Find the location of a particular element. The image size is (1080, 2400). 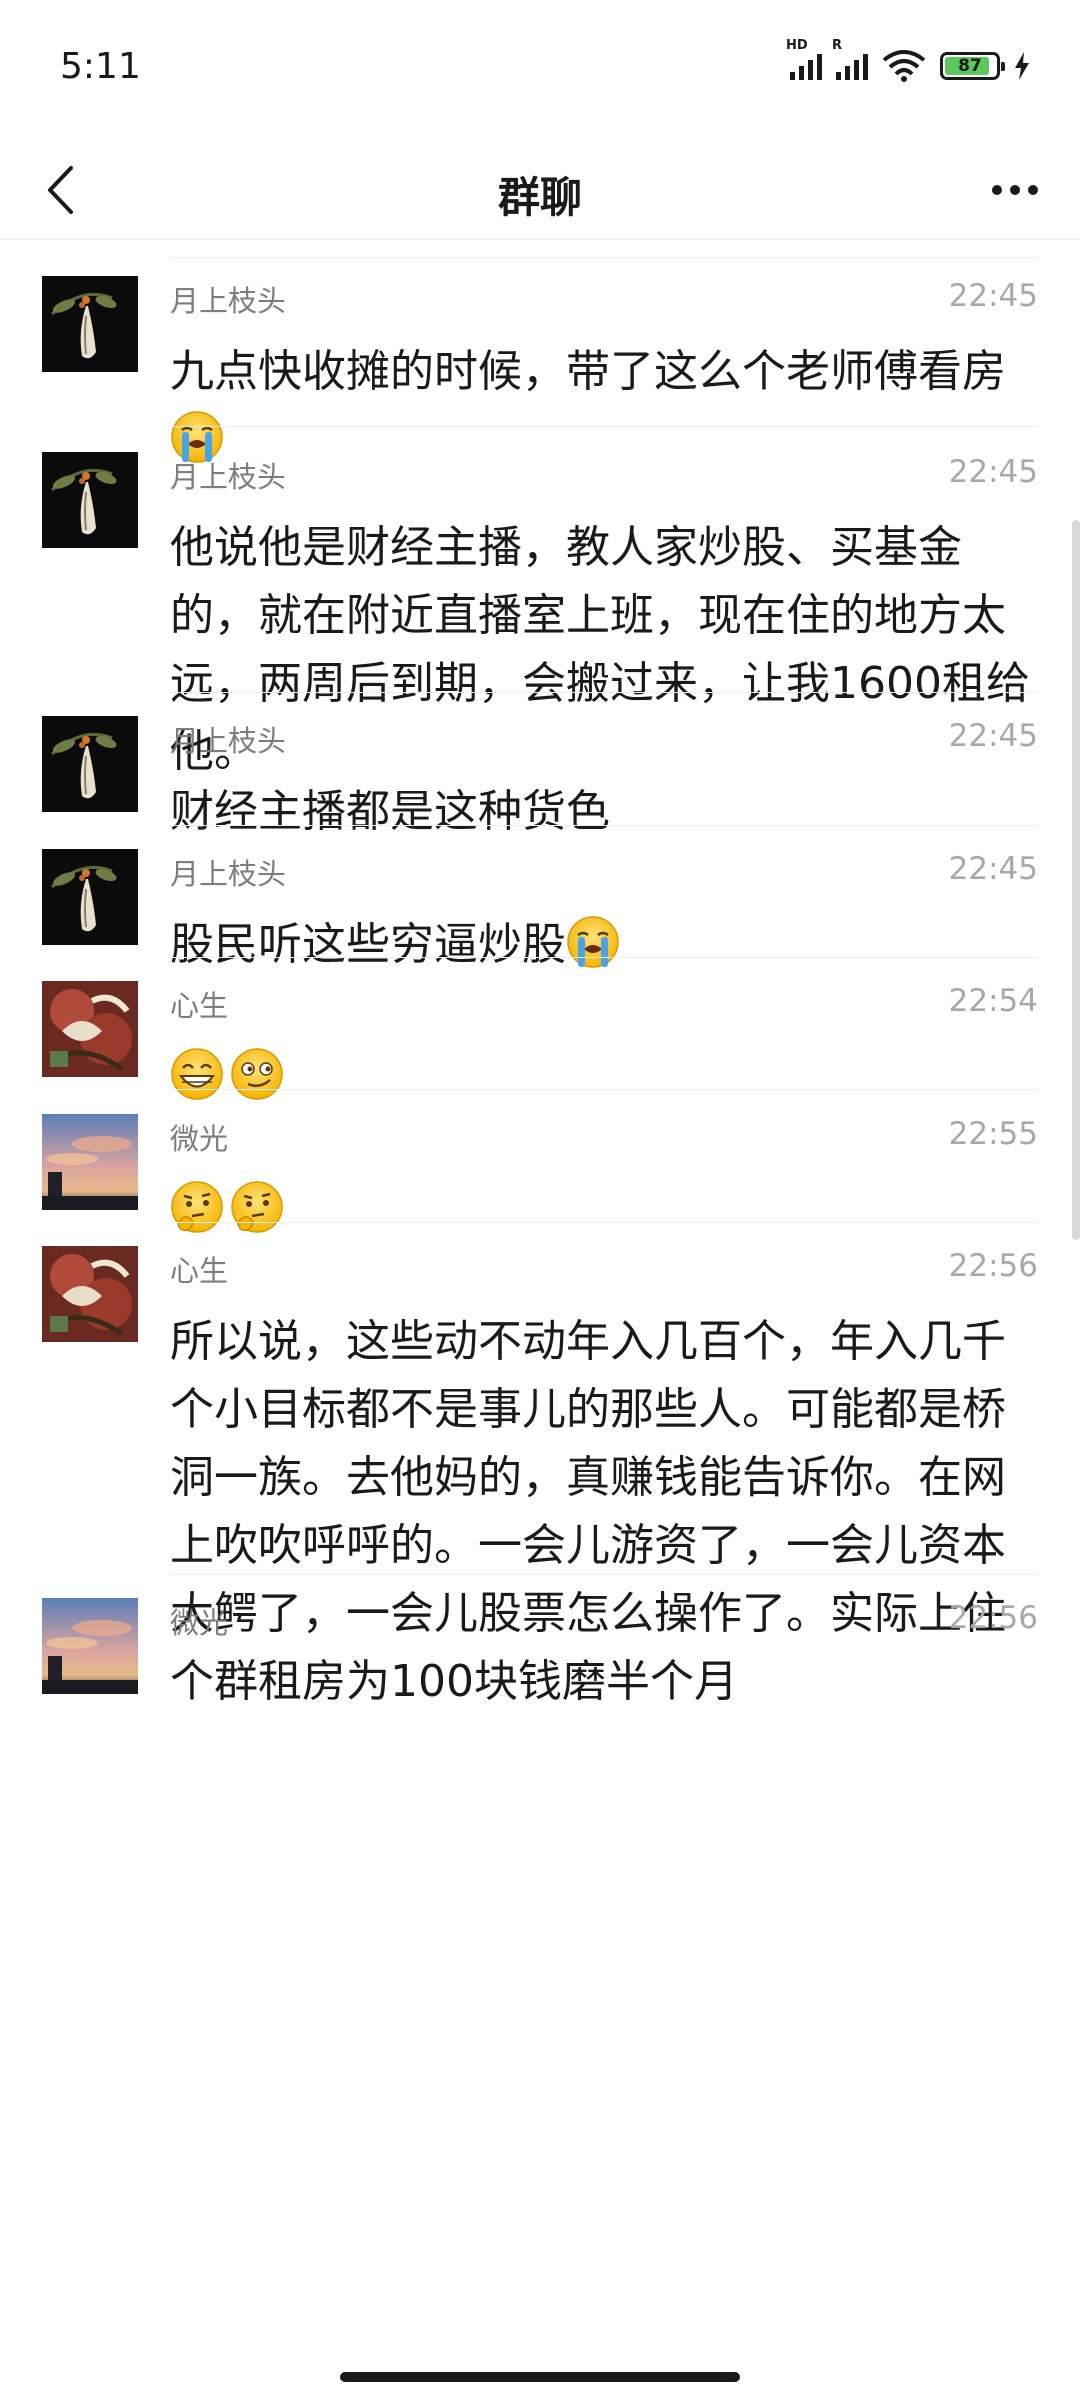

status-time: 5:11 is located at coordinates (100, 66).